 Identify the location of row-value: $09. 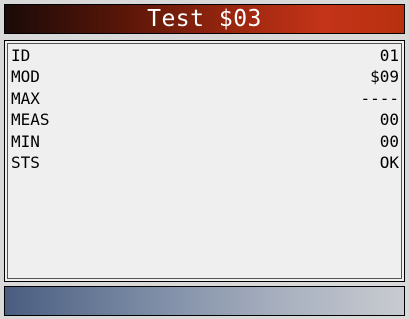
(384, 77).